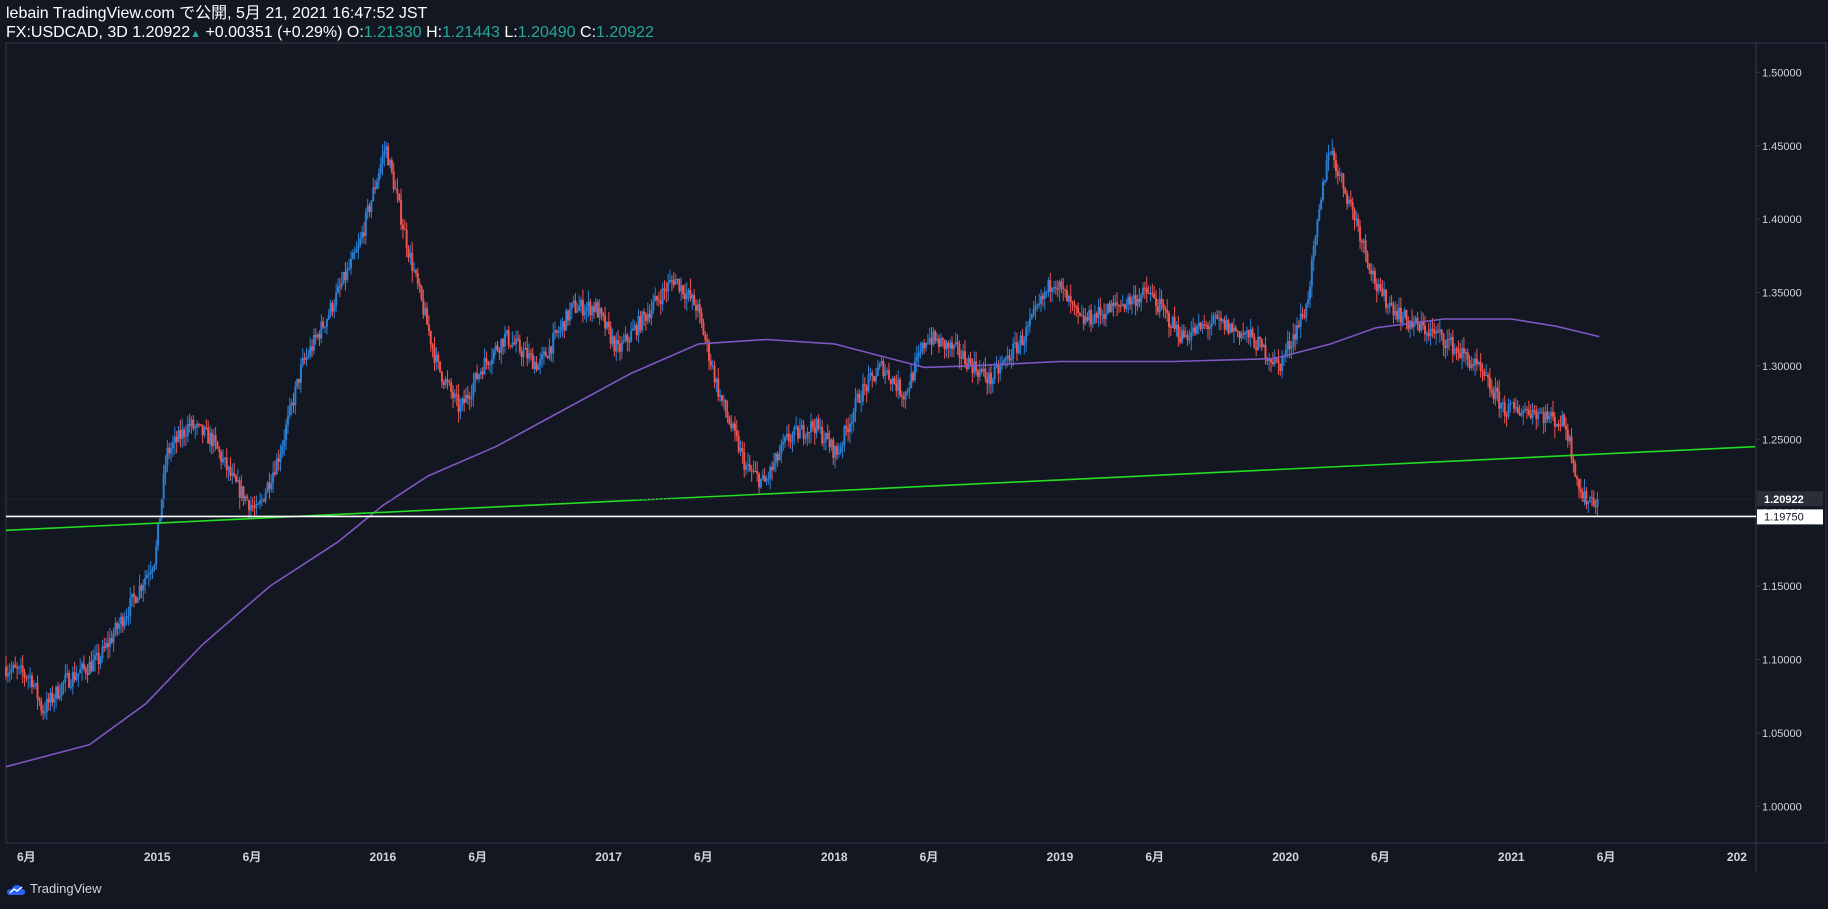  I want to click on tradingview-logo: TradingView, so click(54, 888).